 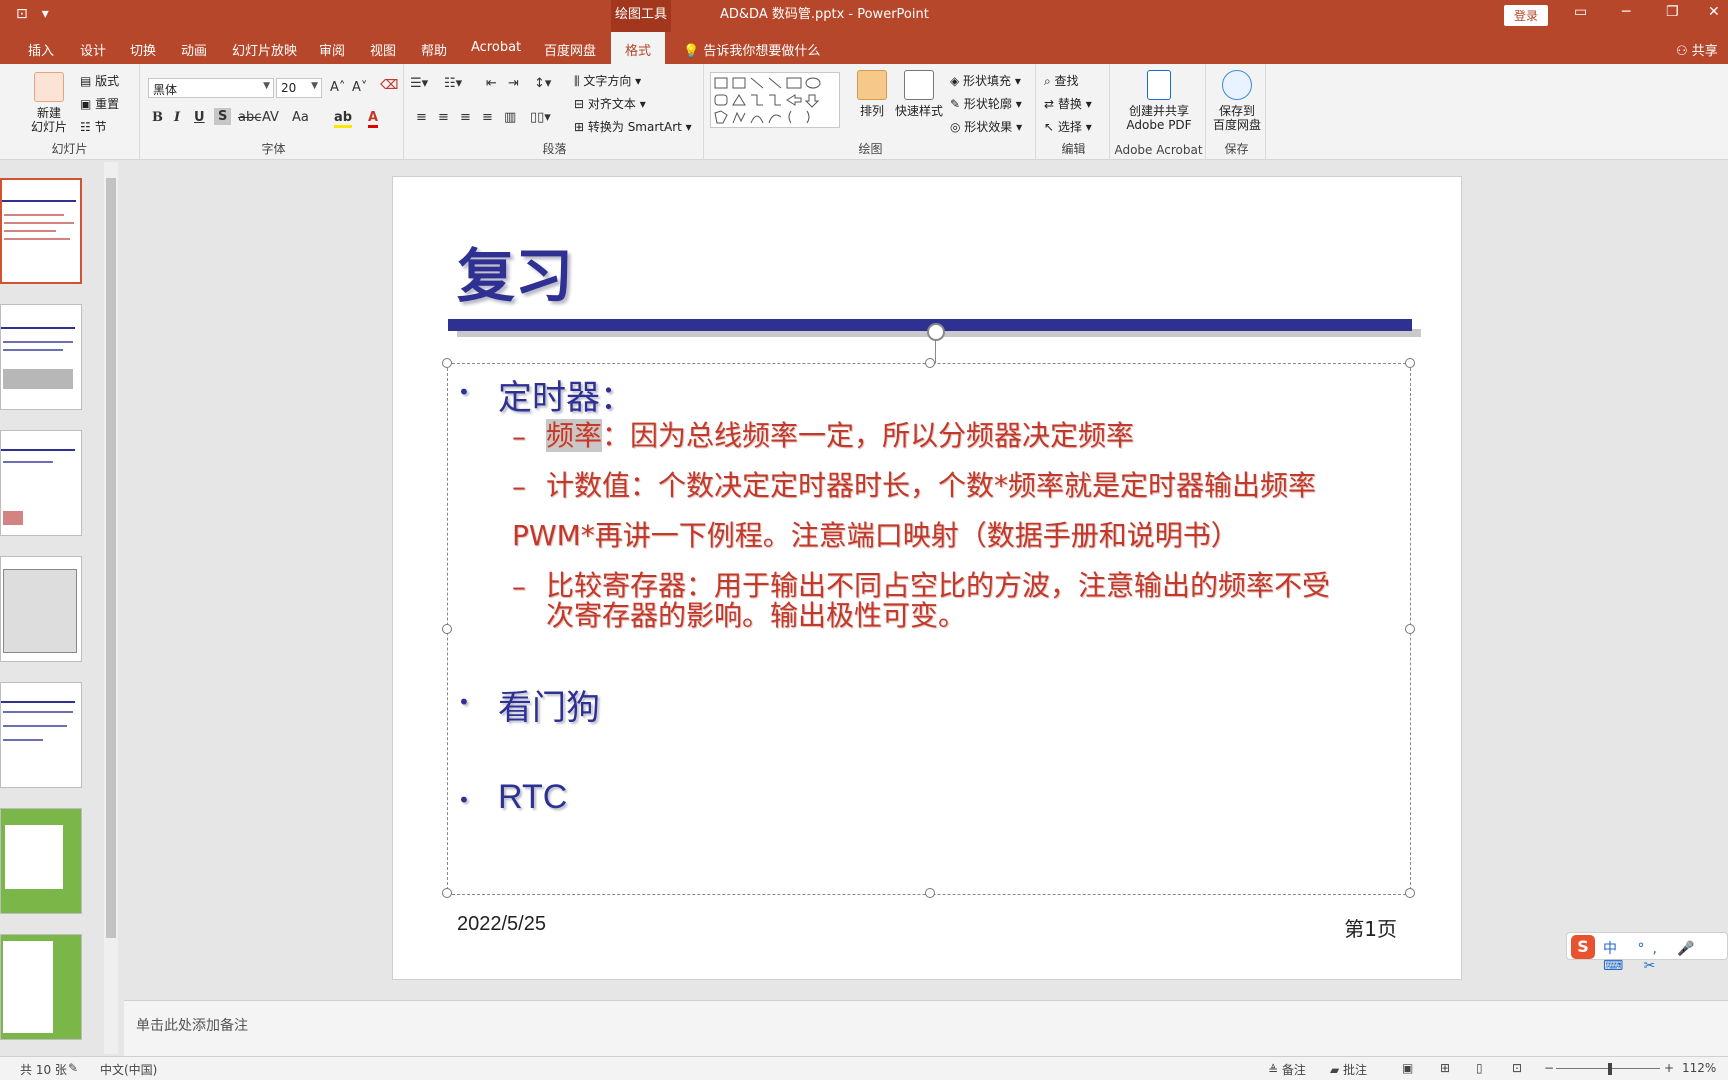 What do you see at coordinates (99, 103) in the screenshot?
I see `reset-button: ▣ 重置` at bounding box center [99, 103].